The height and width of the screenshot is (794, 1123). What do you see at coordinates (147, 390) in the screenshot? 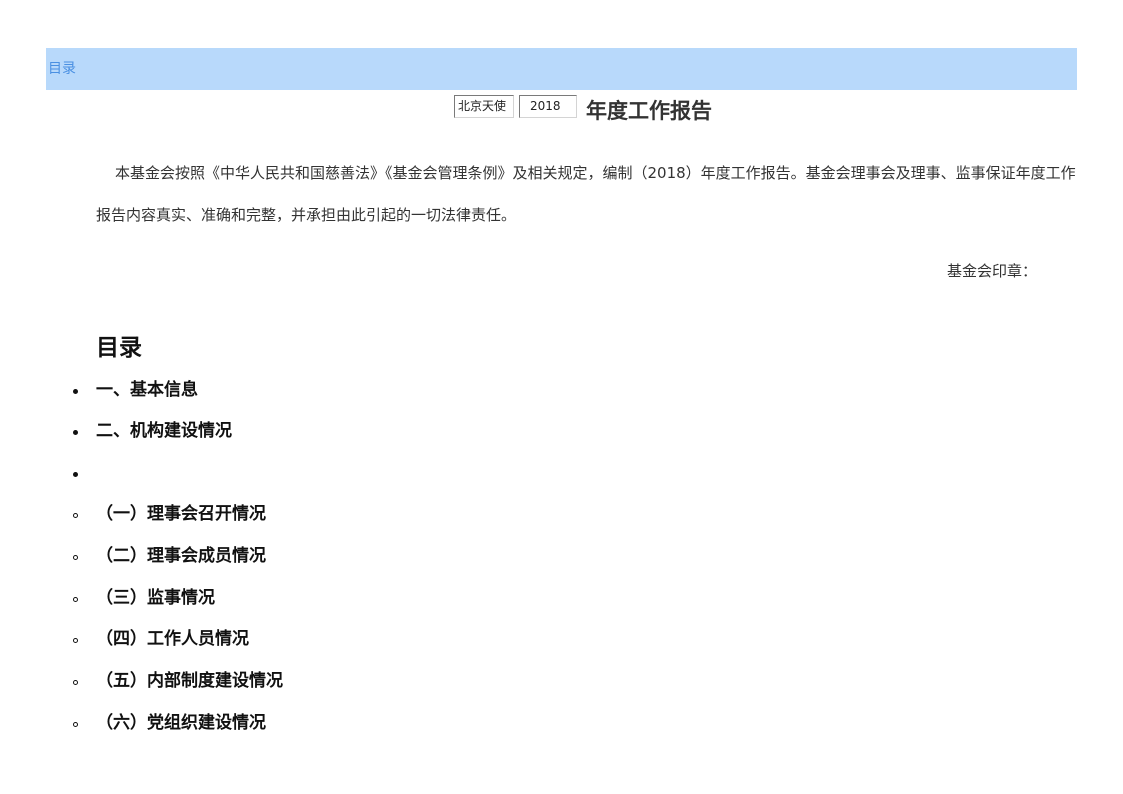
I see `toc-link: 一、基本信息` at bounding box center [147, 390].